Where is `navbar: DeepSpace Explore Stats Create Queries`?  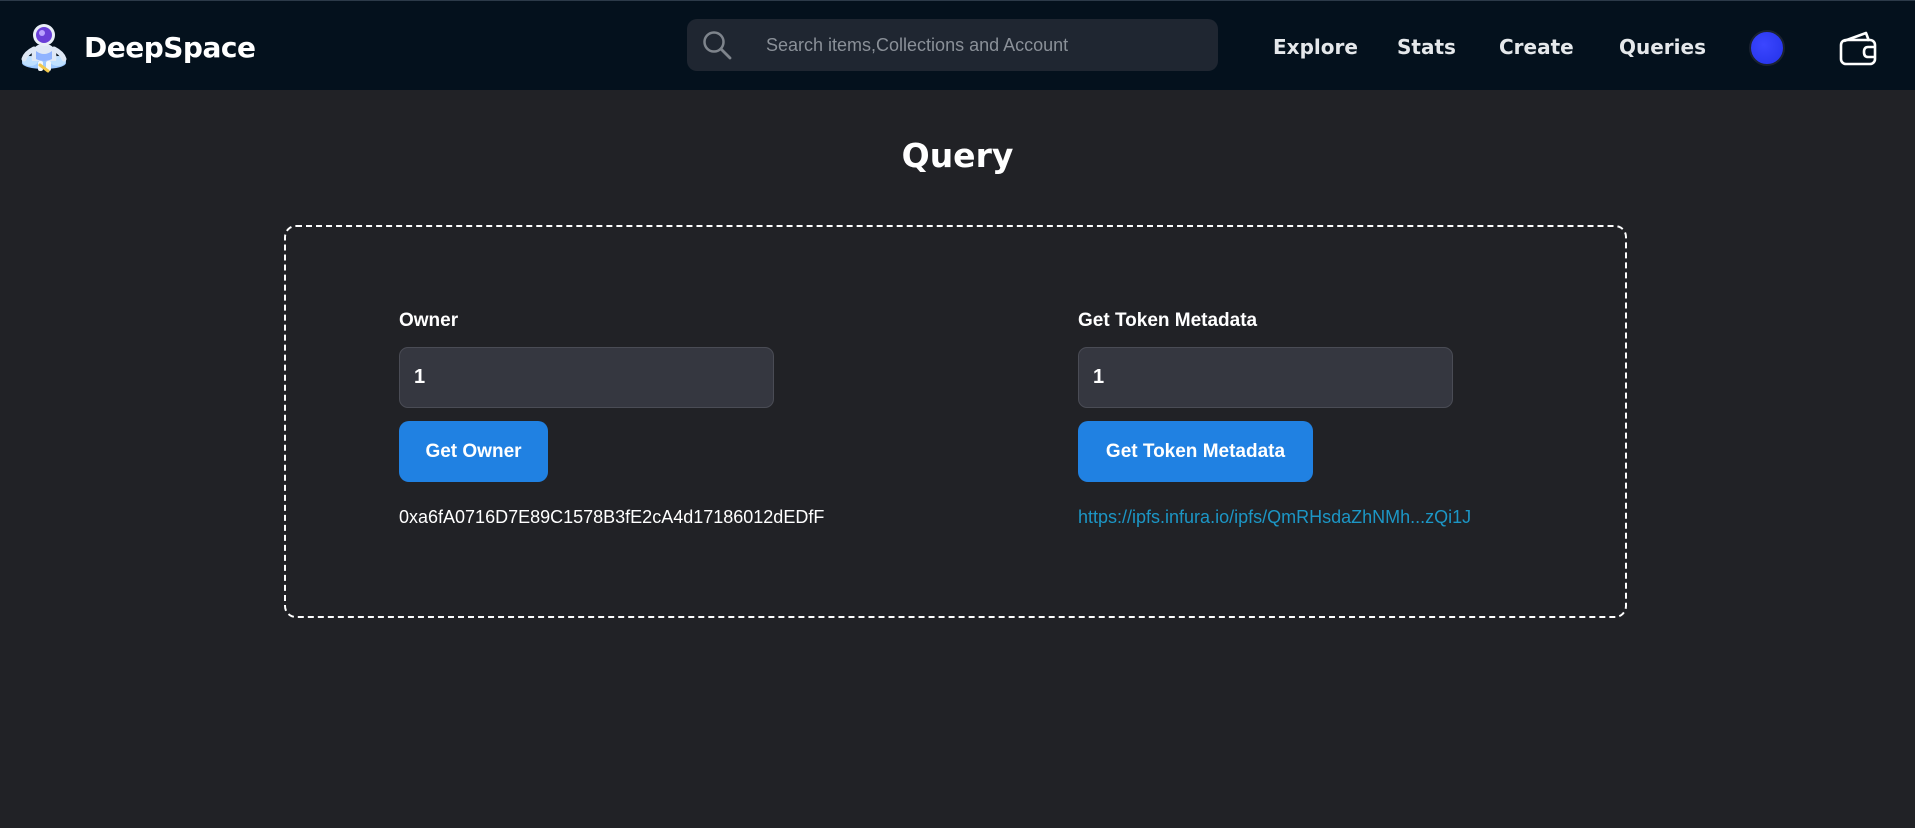
navbar: DeepSpace Explore Stats Create Queries is located at coordinates (957, 45).